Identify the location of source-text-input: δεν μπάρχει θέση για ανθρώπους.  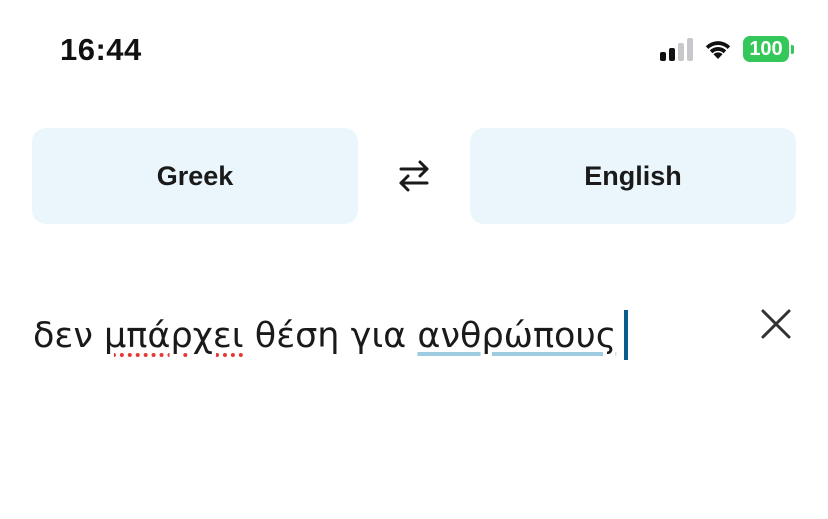
(331, 336).